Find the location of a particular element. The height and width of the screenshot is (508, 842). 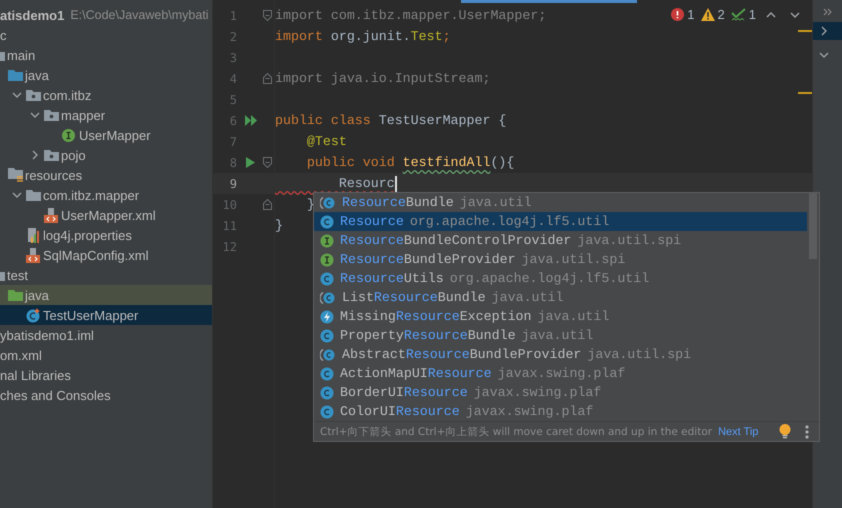

completion-item: ListResourceBundle java.util is located at coordinates (560, 297).